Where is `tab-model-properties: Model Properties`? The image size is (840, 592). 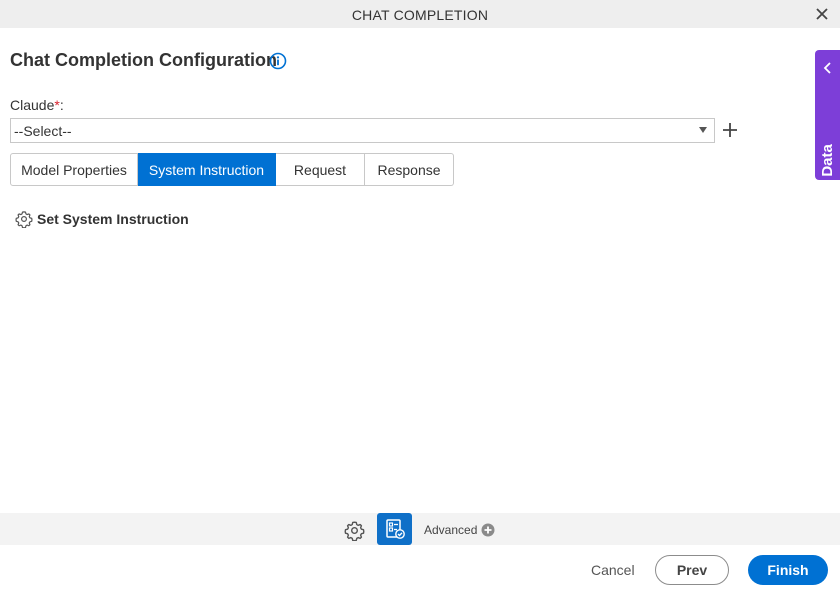
tab-model-properties: Model Properties is located at coordinates (74, 169).